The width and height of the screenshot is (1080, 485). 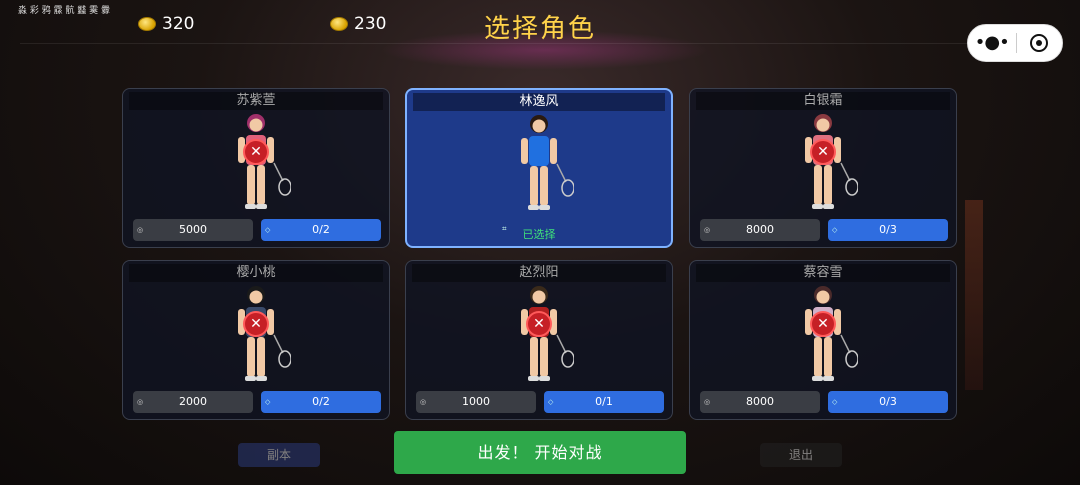 I want to click on character-name: 蔡容雪, so click(x=823, y=273).